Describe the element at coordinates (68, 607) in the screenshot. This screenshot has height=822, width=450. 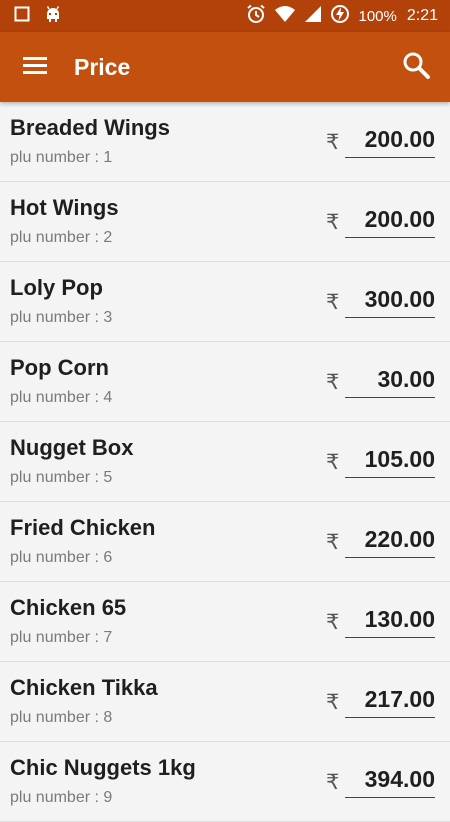
I see `item-name: Chicken 65` at that location.